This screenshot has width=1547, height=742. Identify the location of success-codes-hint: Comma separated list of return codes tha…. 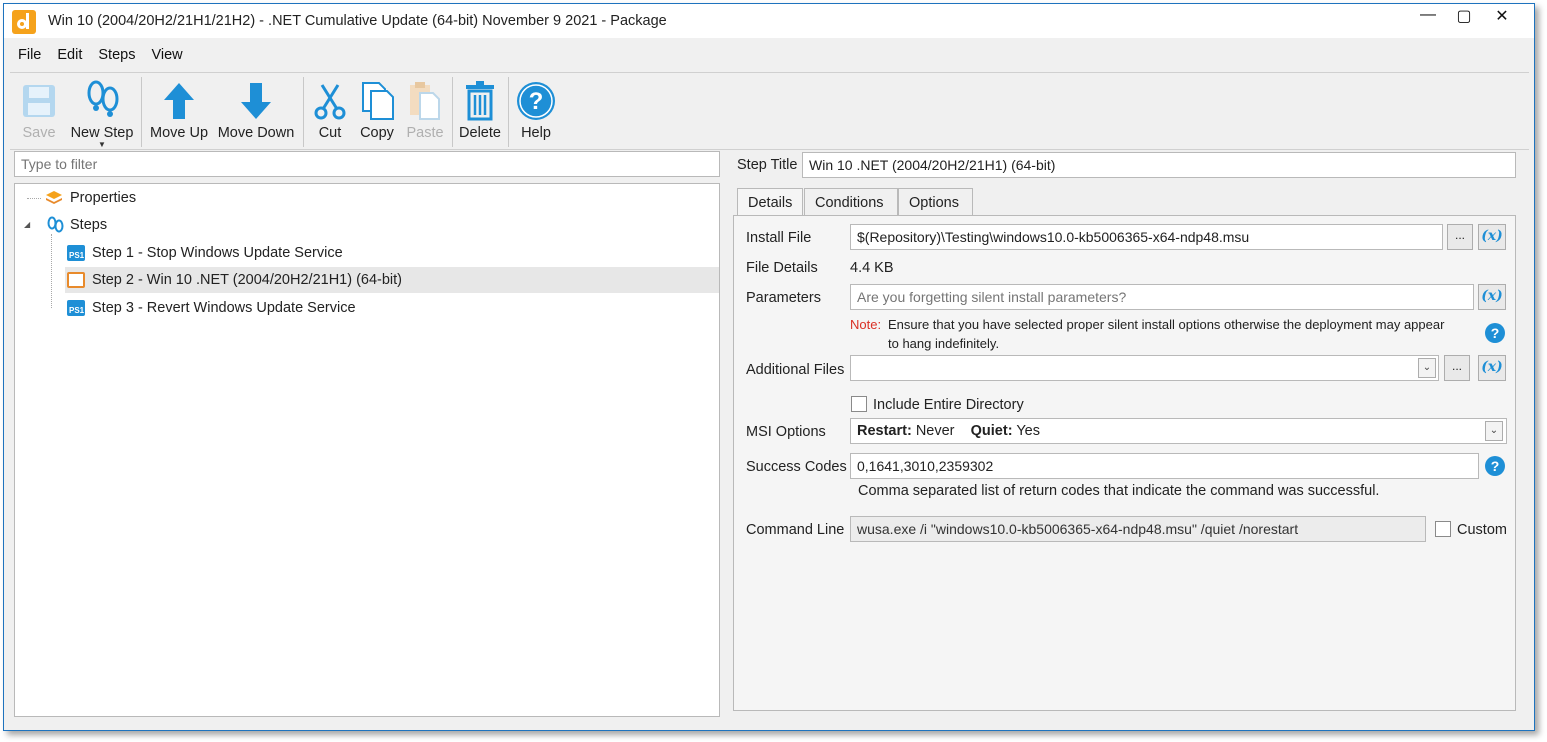
(1119, 491).